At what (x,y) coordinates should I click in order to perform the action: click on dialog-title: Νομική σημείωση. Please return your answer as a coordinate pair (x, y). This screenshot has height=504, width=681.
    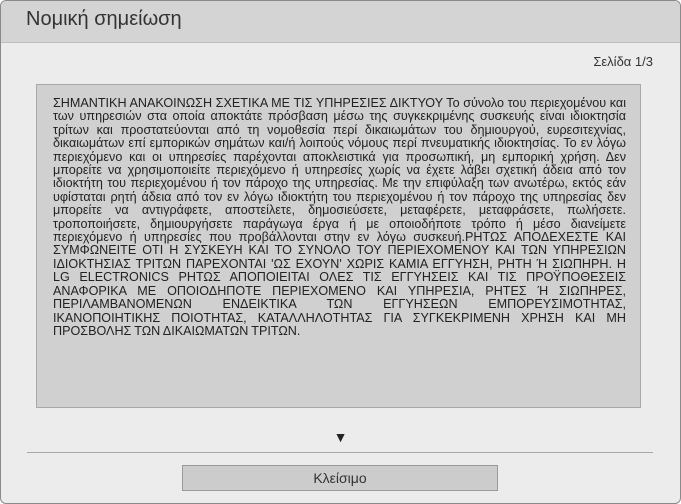
    Looking at the image, I should click on (104, 19).